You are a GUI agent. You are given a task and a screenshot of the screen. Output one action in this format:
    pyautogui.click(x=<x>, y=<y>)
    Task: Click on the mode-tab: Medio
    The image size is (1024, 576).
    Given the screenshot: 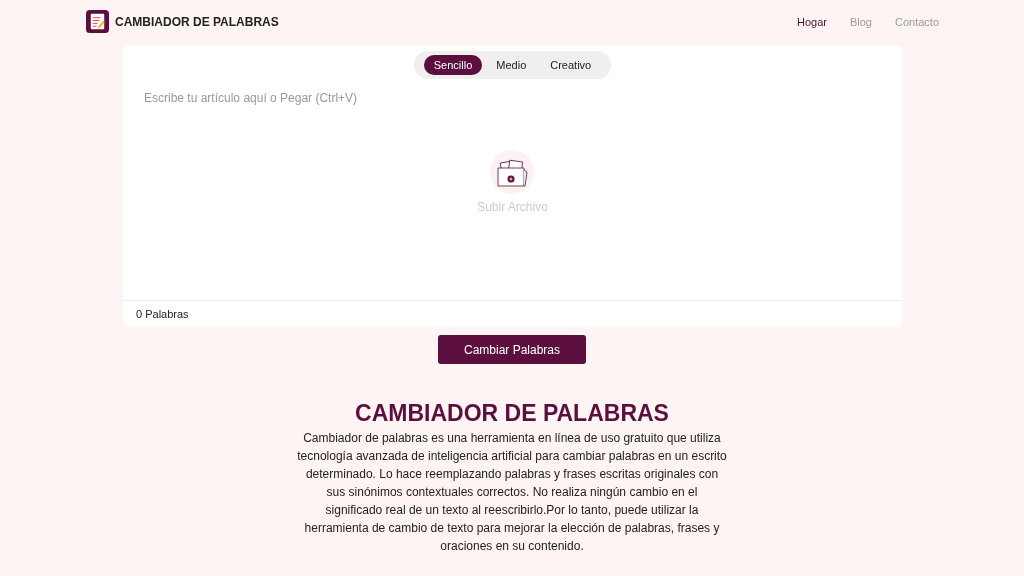 What is the action you would take?
    pyautogui.click(x=511, y=65)
    